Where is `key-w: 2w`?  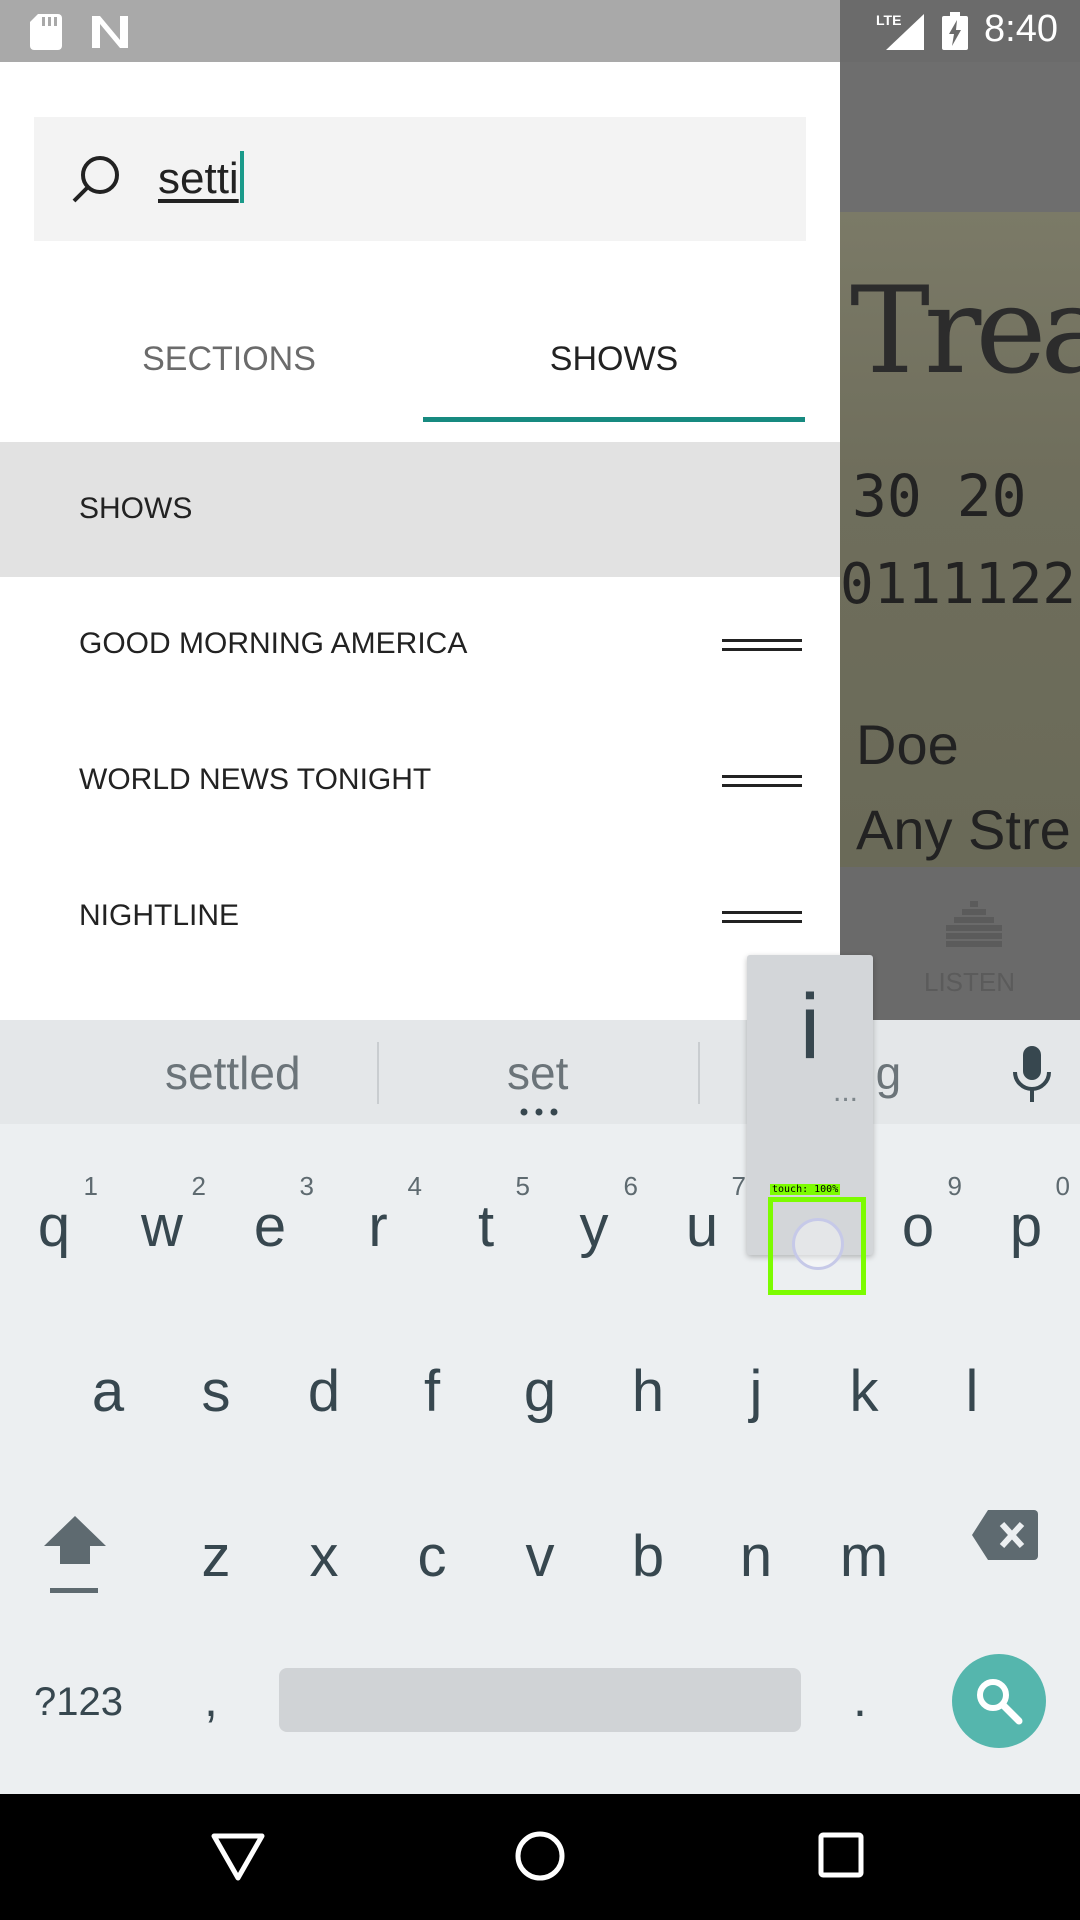 key-w: 2w is located at coordinates (162, 1220).